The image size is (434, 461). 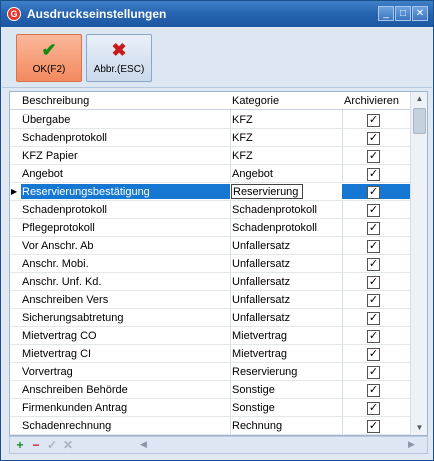 What do you see at coordinates (52, 445) in the screenshot?
I see `post-record-icon: ✓` at bounding box center [52, 445].